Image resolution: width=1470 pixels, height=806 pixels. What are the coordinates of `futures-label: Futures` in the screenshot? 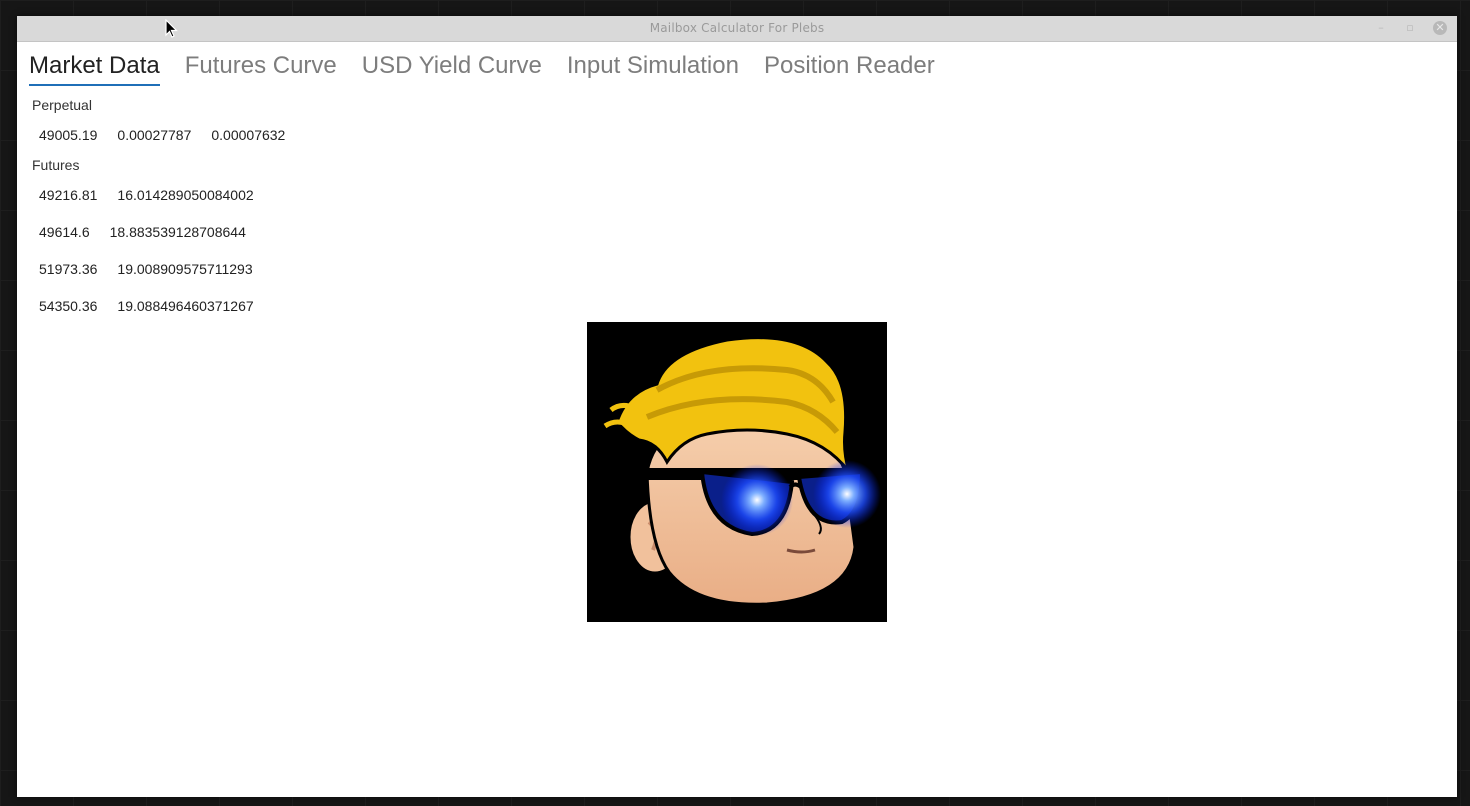 It's located at (56, 165).